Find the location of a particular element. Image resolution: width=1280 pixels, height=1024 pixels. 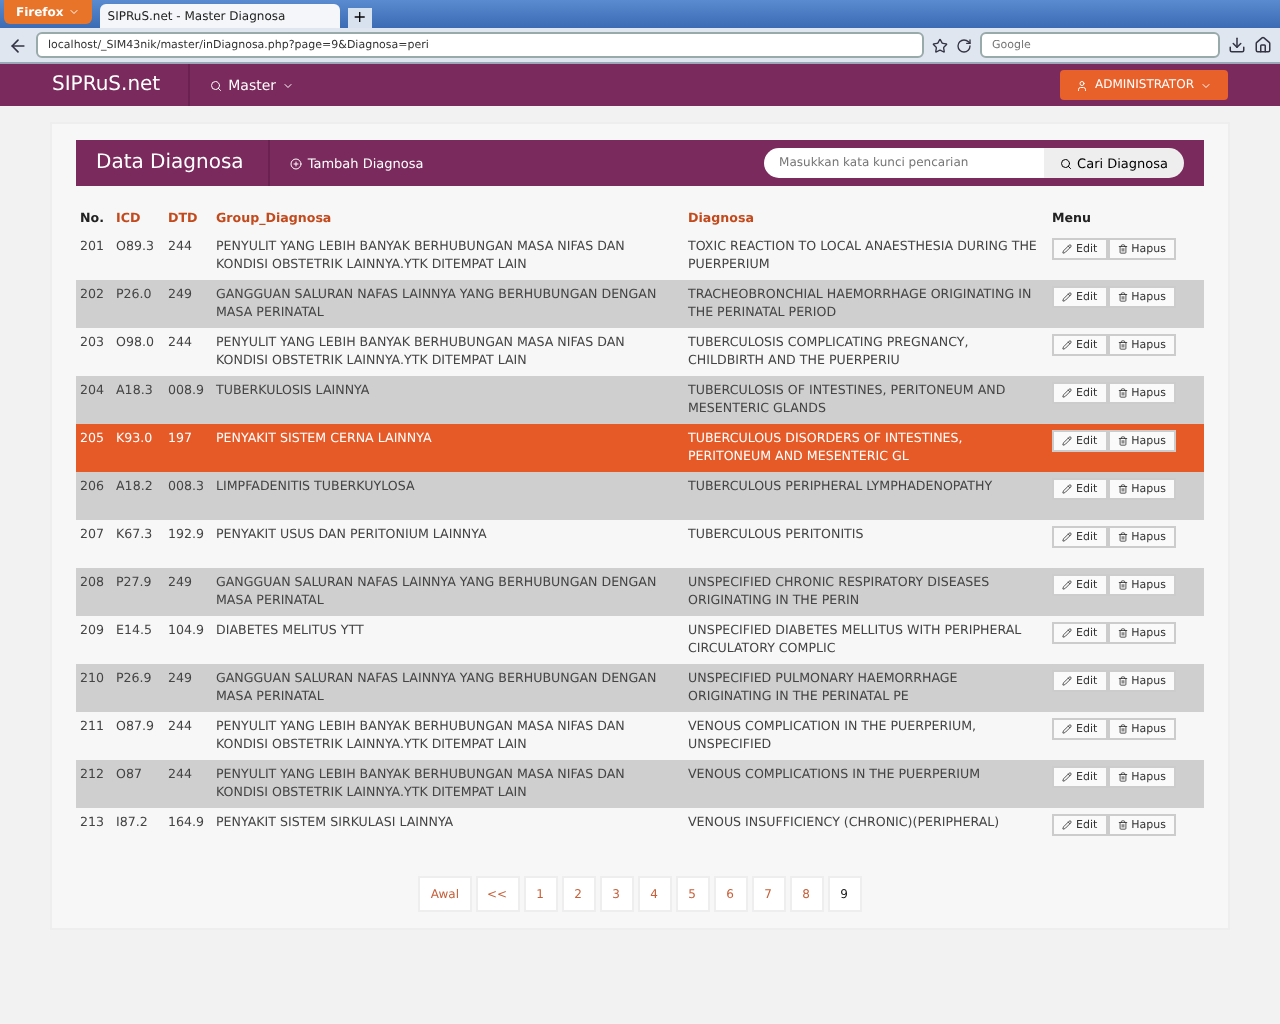

reload-icon is located at coordinates (964, 45).